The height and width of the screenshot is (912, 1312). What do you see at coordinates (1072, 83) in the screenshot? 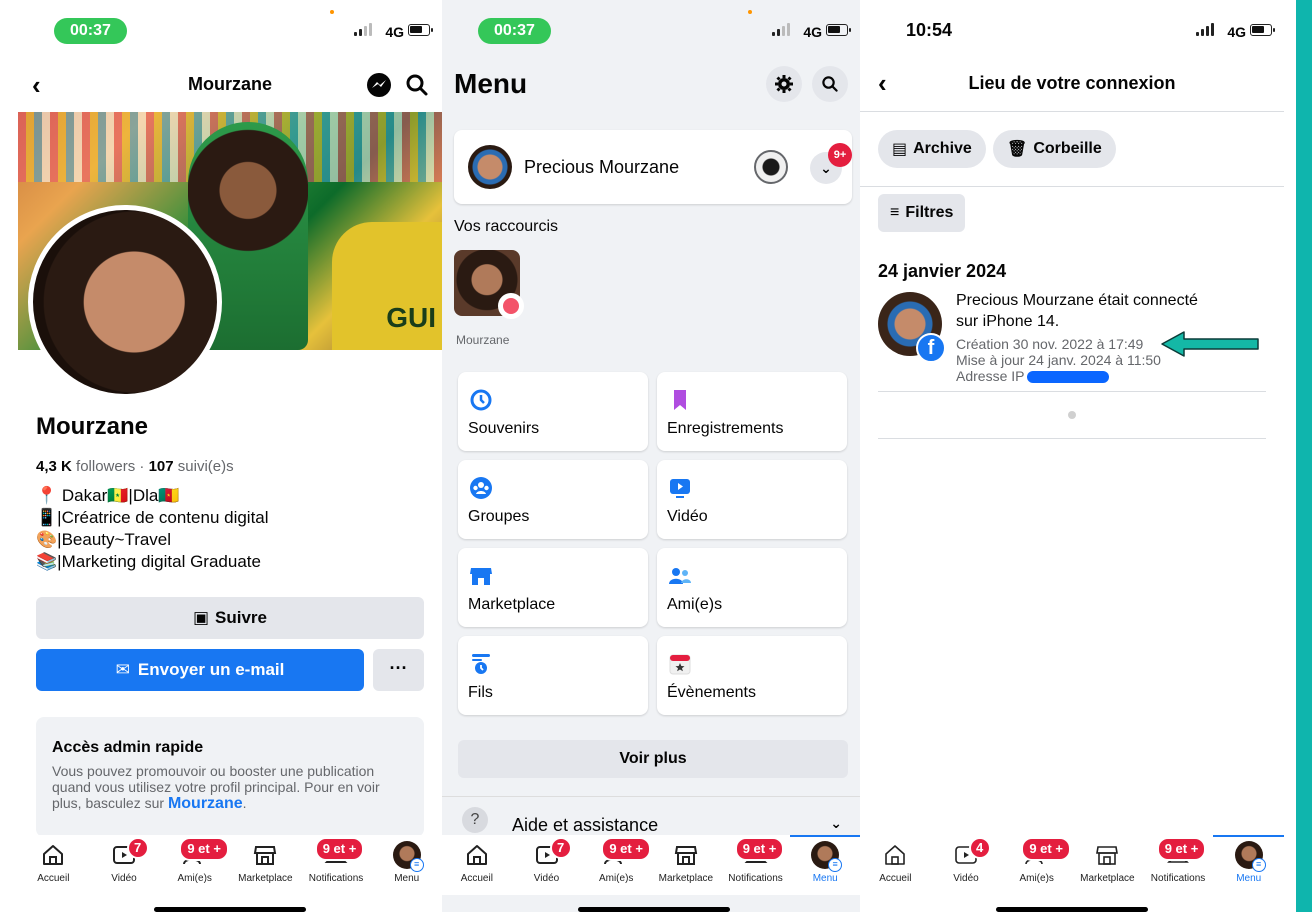
I see `page-title: Lieu de votre connexion` at bounding box center [1072, 83].